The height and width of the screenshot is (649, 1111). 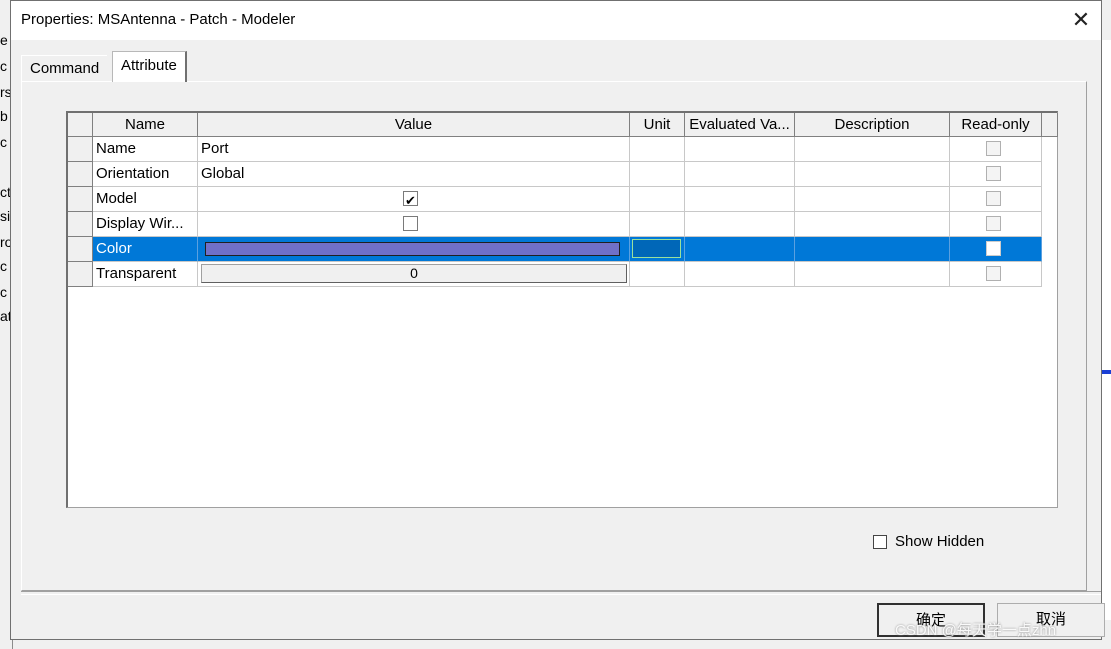 I want to click on column-header-filler, so click(x=1050, y=125).